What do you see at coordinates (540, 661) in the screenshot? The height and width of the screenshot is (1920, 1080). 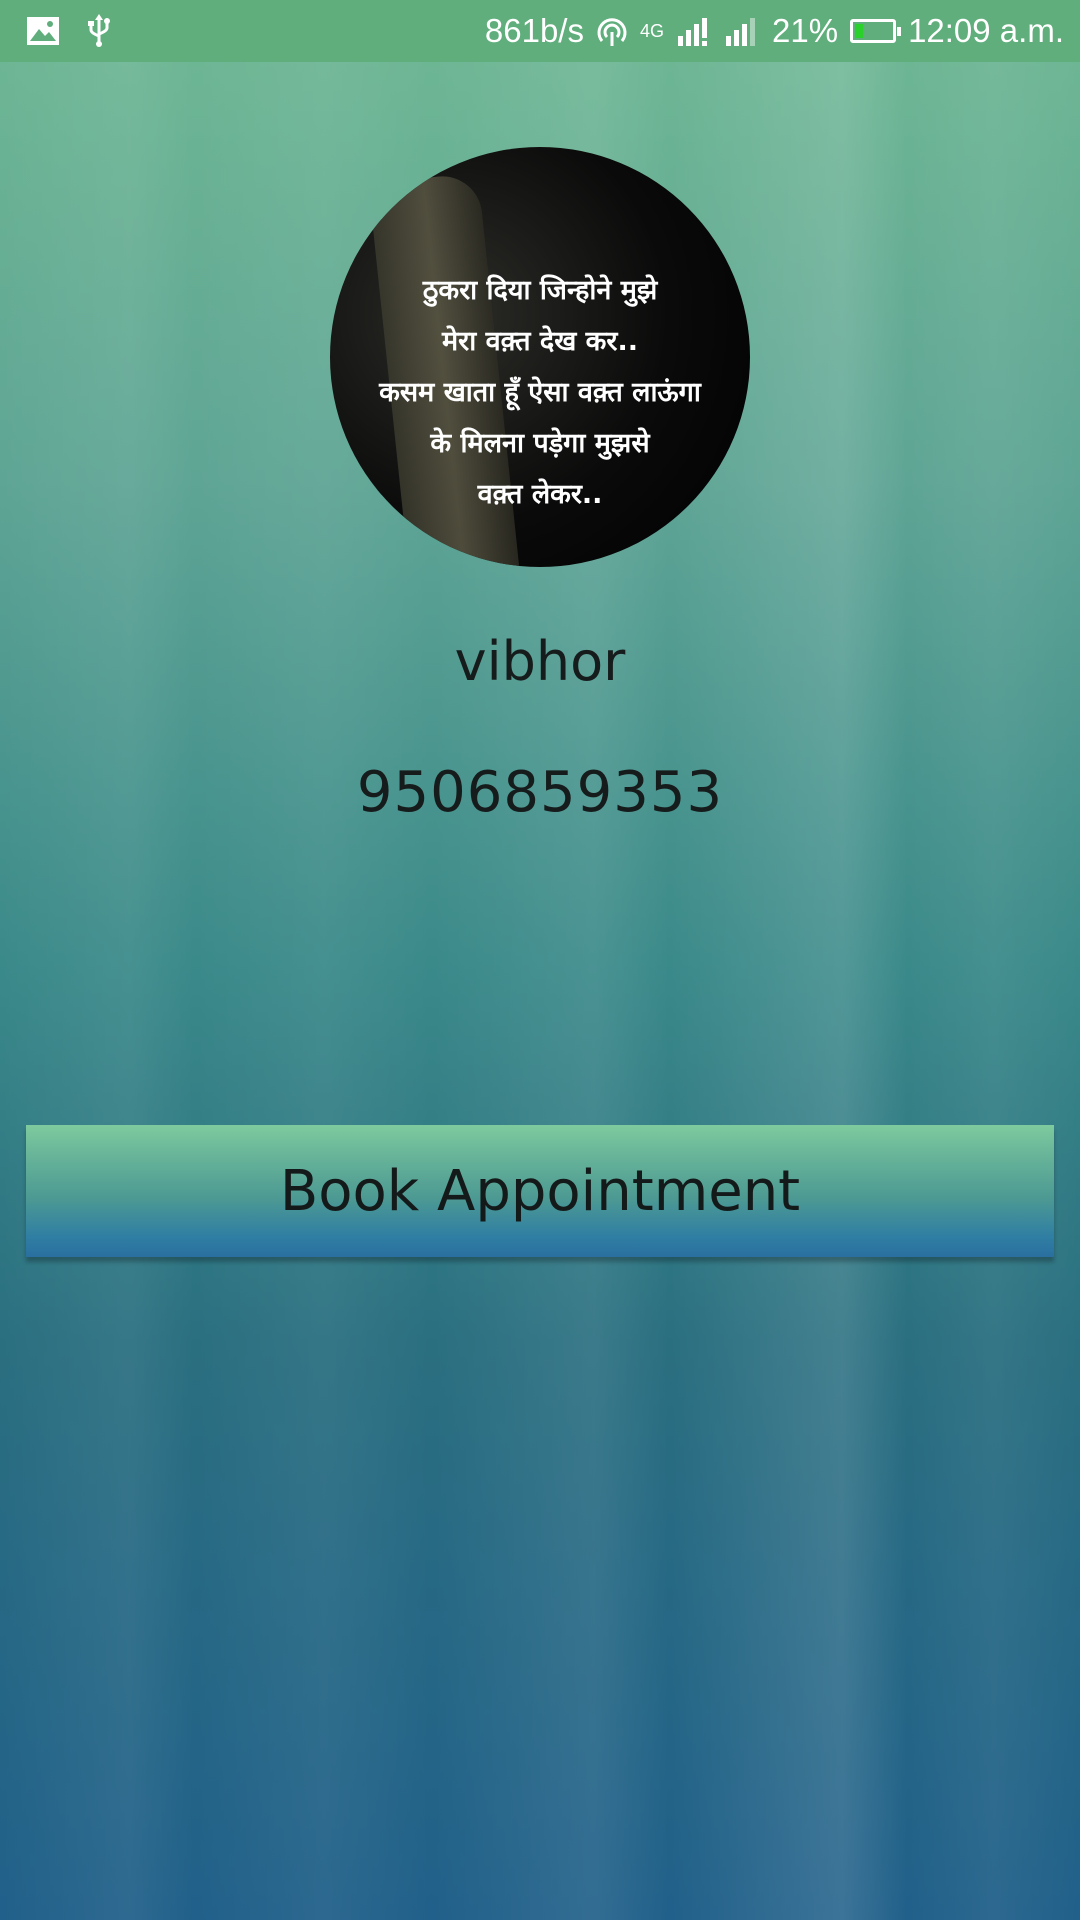 I see `profile-name: vibhor` at bounding box center [540, 661].